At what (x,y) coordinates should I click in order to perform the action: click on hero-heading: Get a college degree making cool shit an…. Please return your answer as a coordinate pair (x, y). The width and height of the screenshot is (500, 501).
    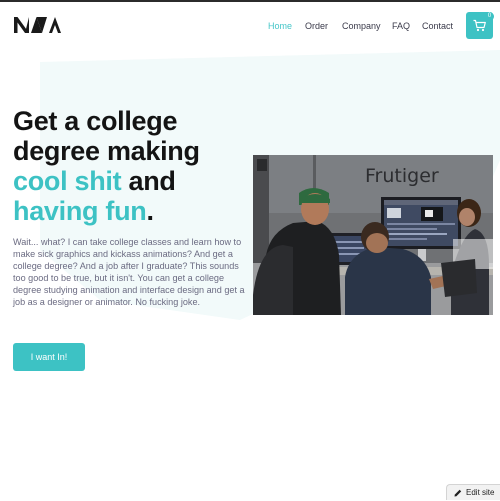
    Looking at the image, I should click on (133, 166).